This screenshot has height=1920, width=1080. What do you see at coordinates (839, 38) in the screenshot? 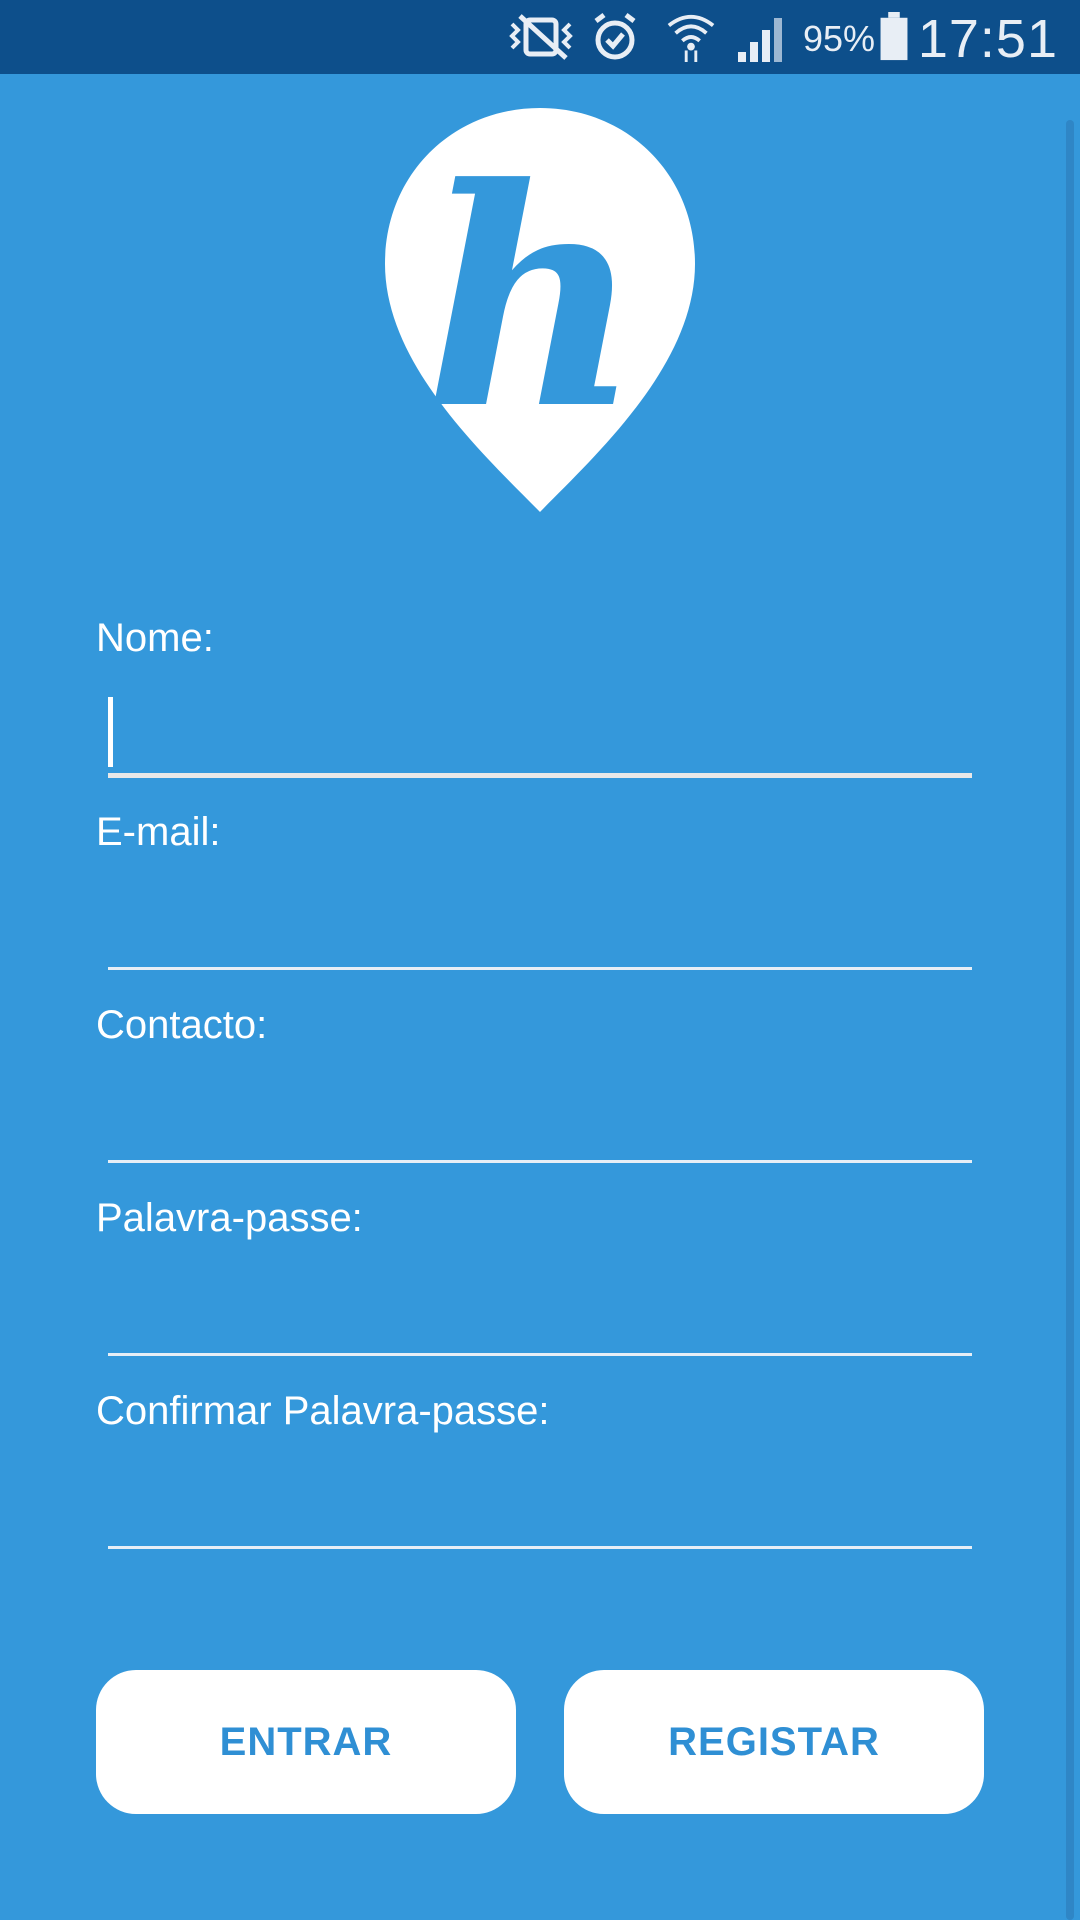
I see `battery-percentage: 95%` at bounding box center [839, 38].